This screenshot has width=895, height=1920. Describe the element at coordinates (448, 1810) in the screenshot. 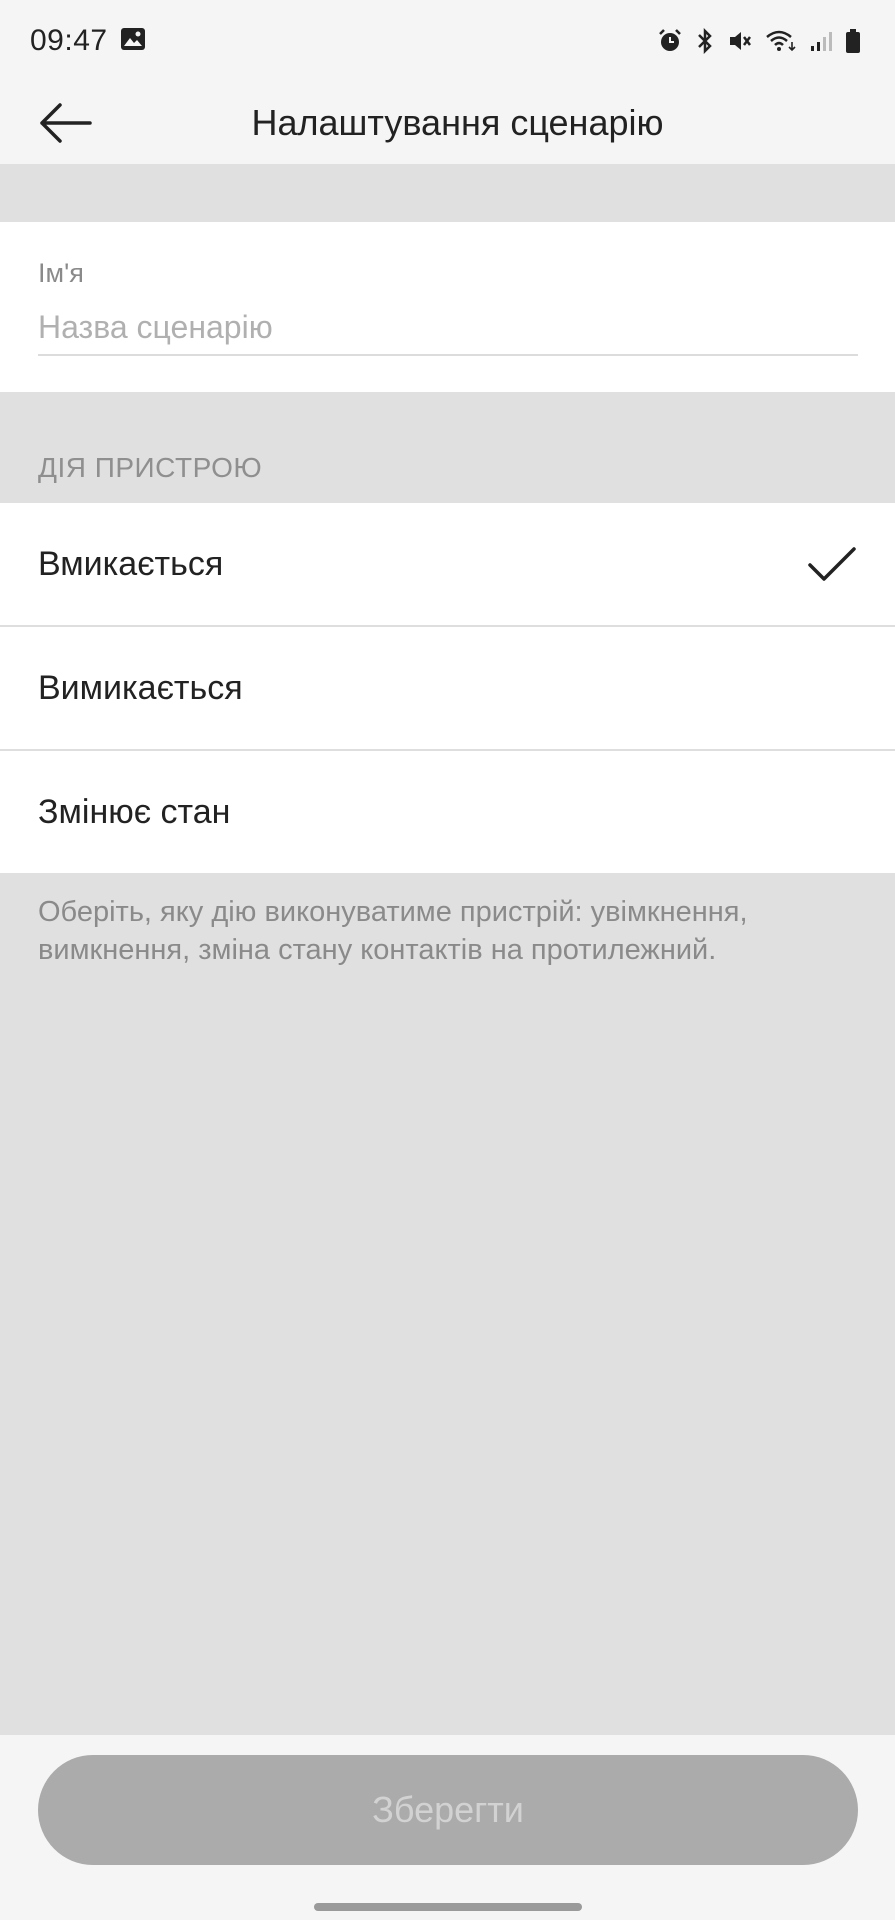

I see `save-button: Зберегти` at that location.